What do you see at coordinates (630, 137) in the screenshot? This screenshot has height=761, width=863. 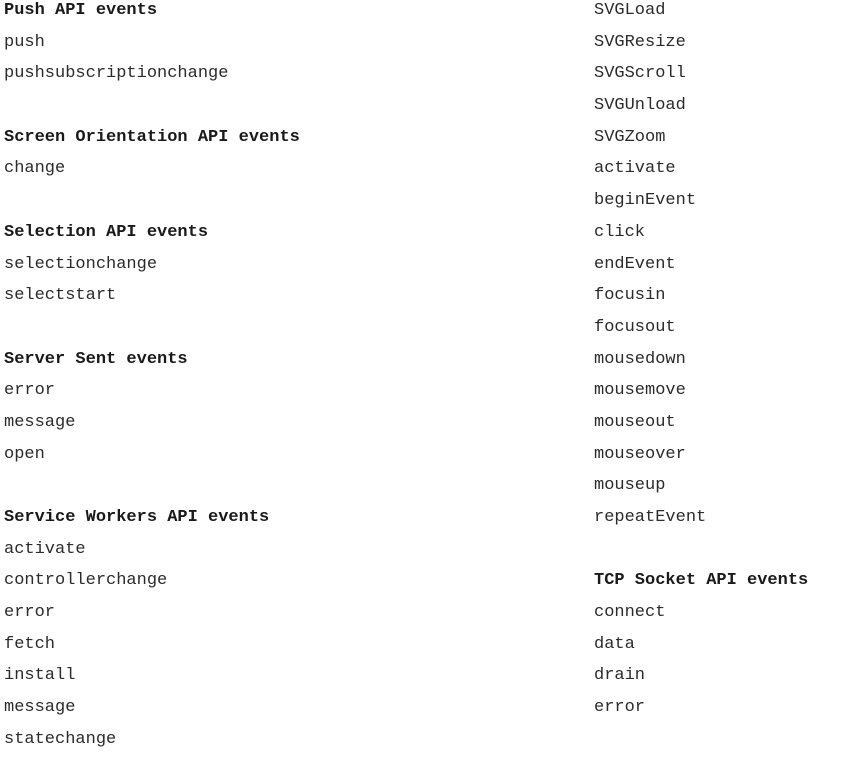 I see `event-item: SVGZoom` at bounding box center [630, 137].